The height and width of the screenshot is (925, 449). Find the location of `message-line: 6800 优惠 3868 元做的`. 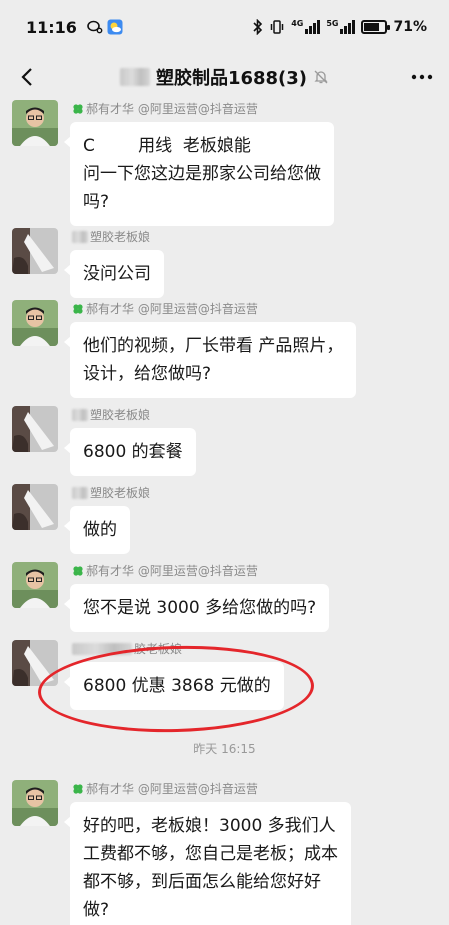

message-line: 6800 优惠 3868 元做的 is located at coordinates (177, 686).